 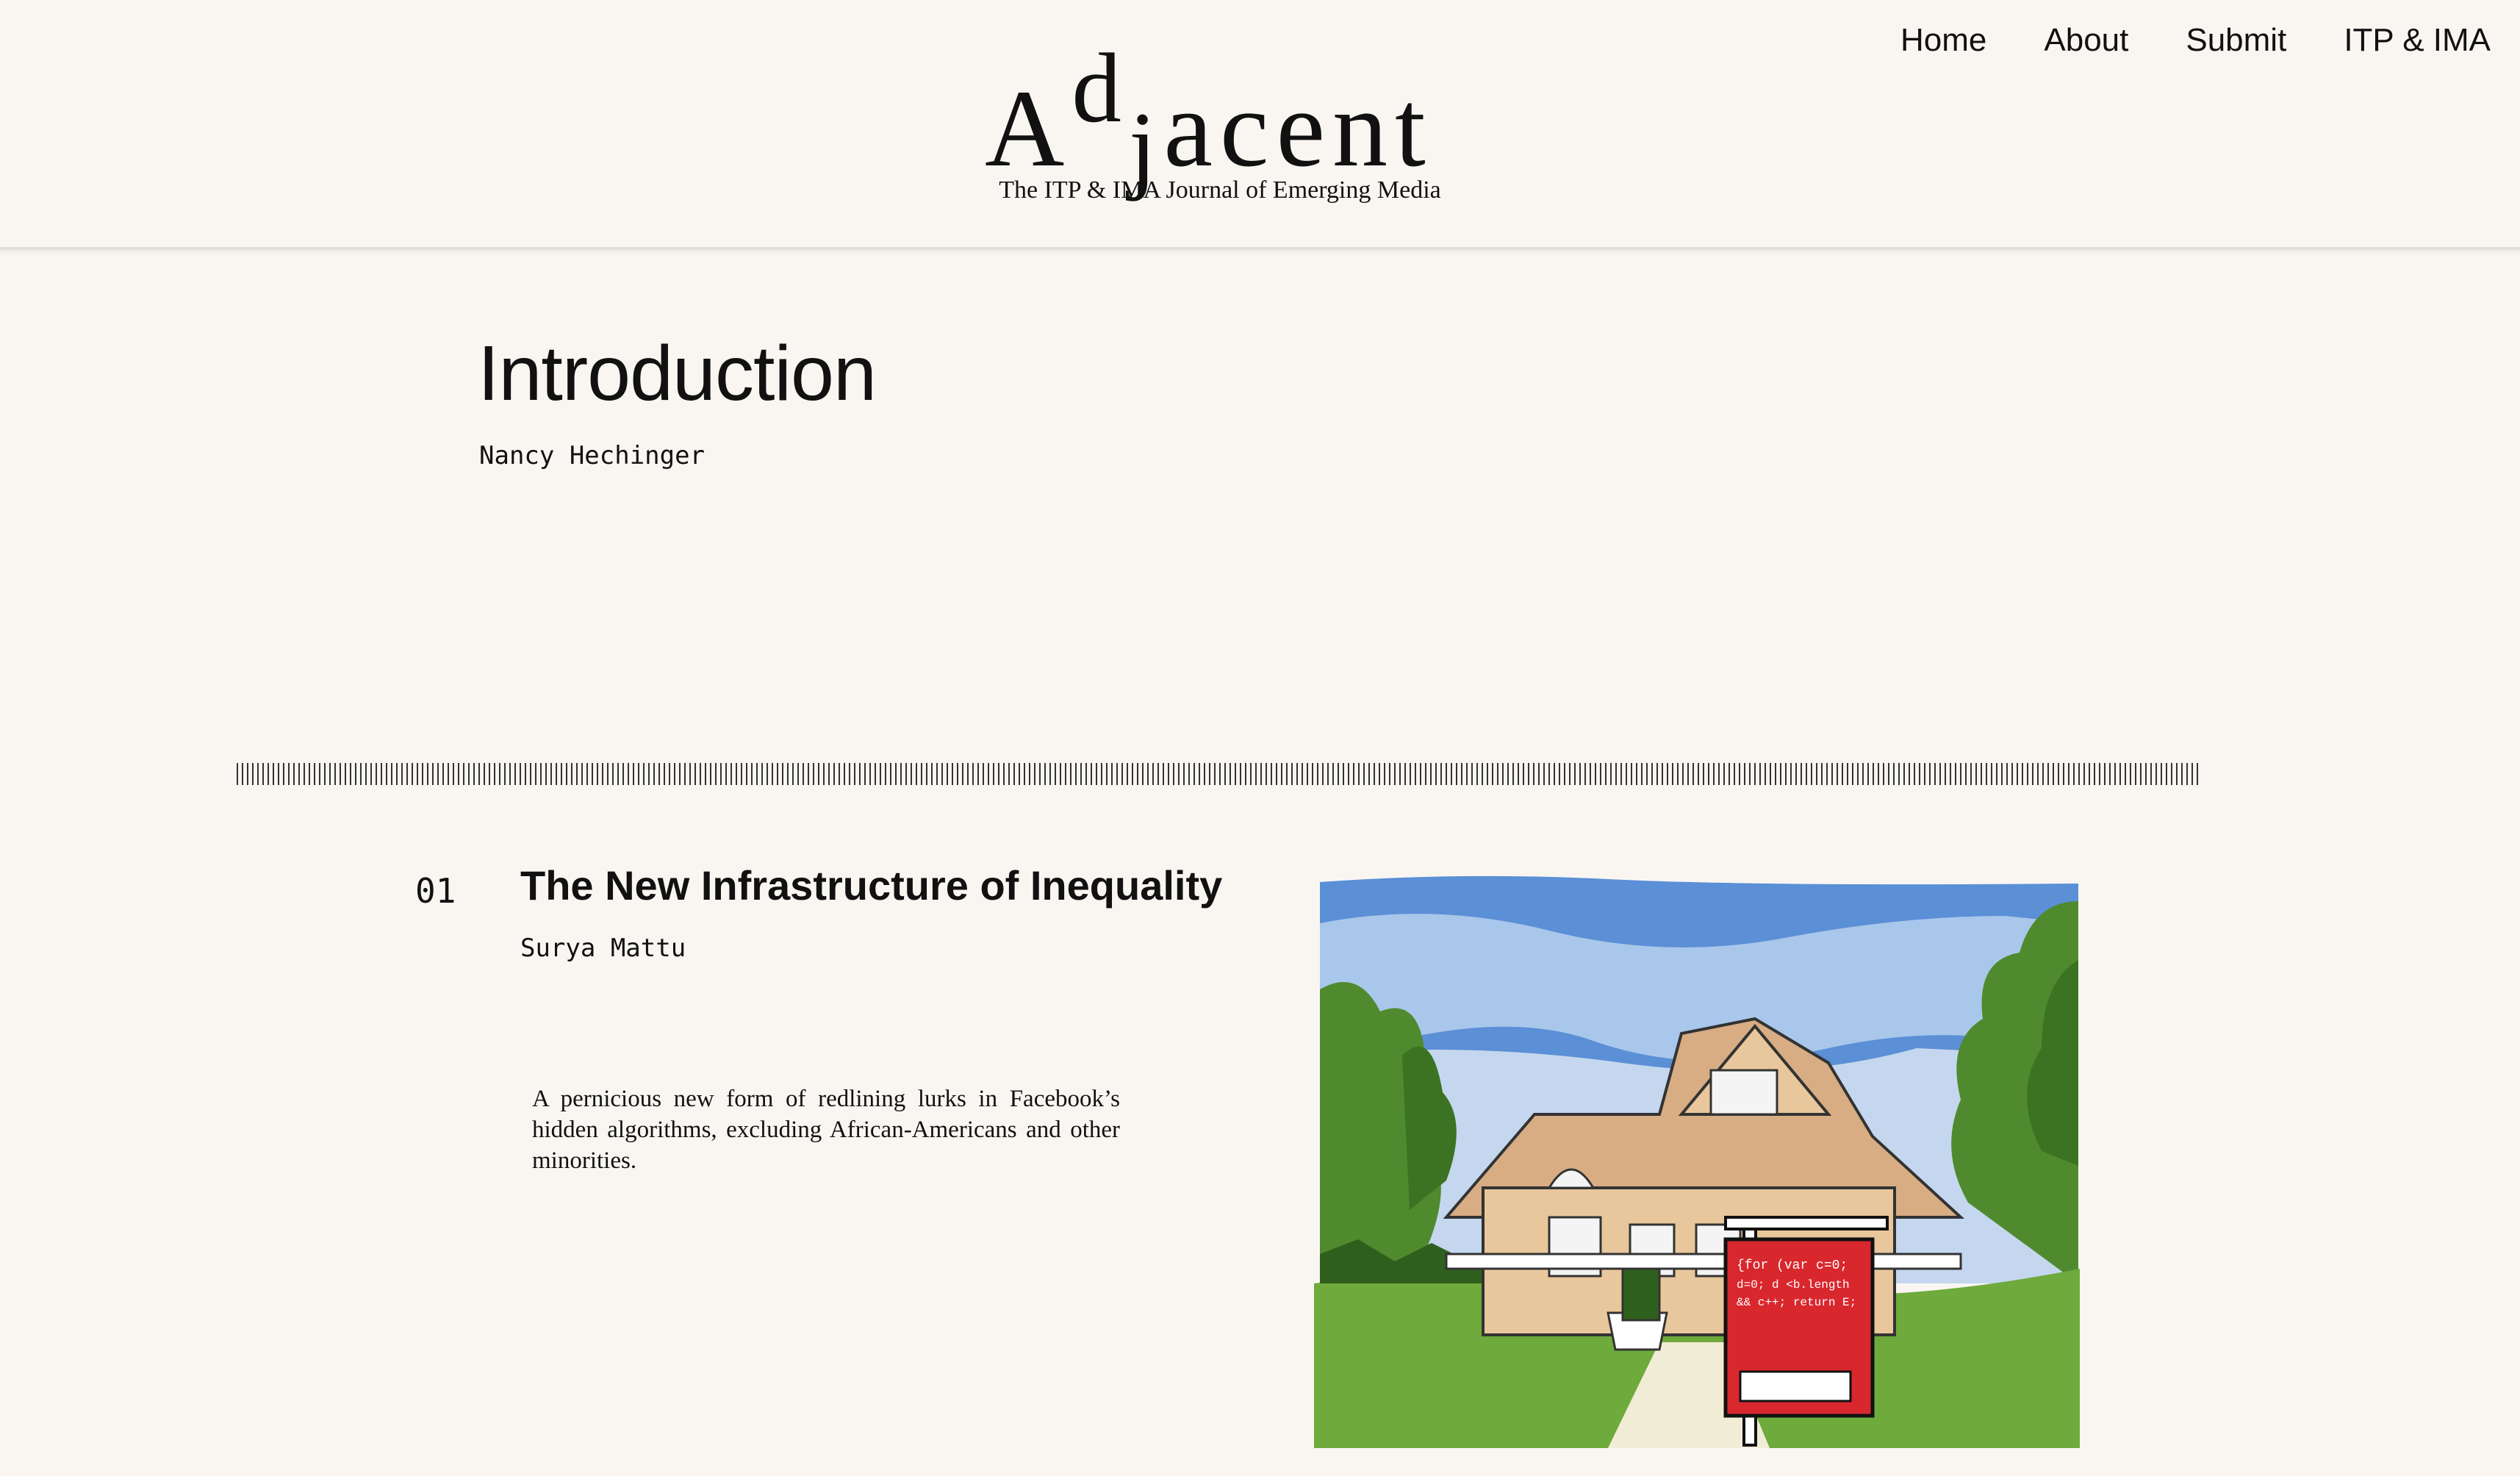 I want to click on main-nav: Home About Submit ITP & IMA, so click(x=2195, y=40).